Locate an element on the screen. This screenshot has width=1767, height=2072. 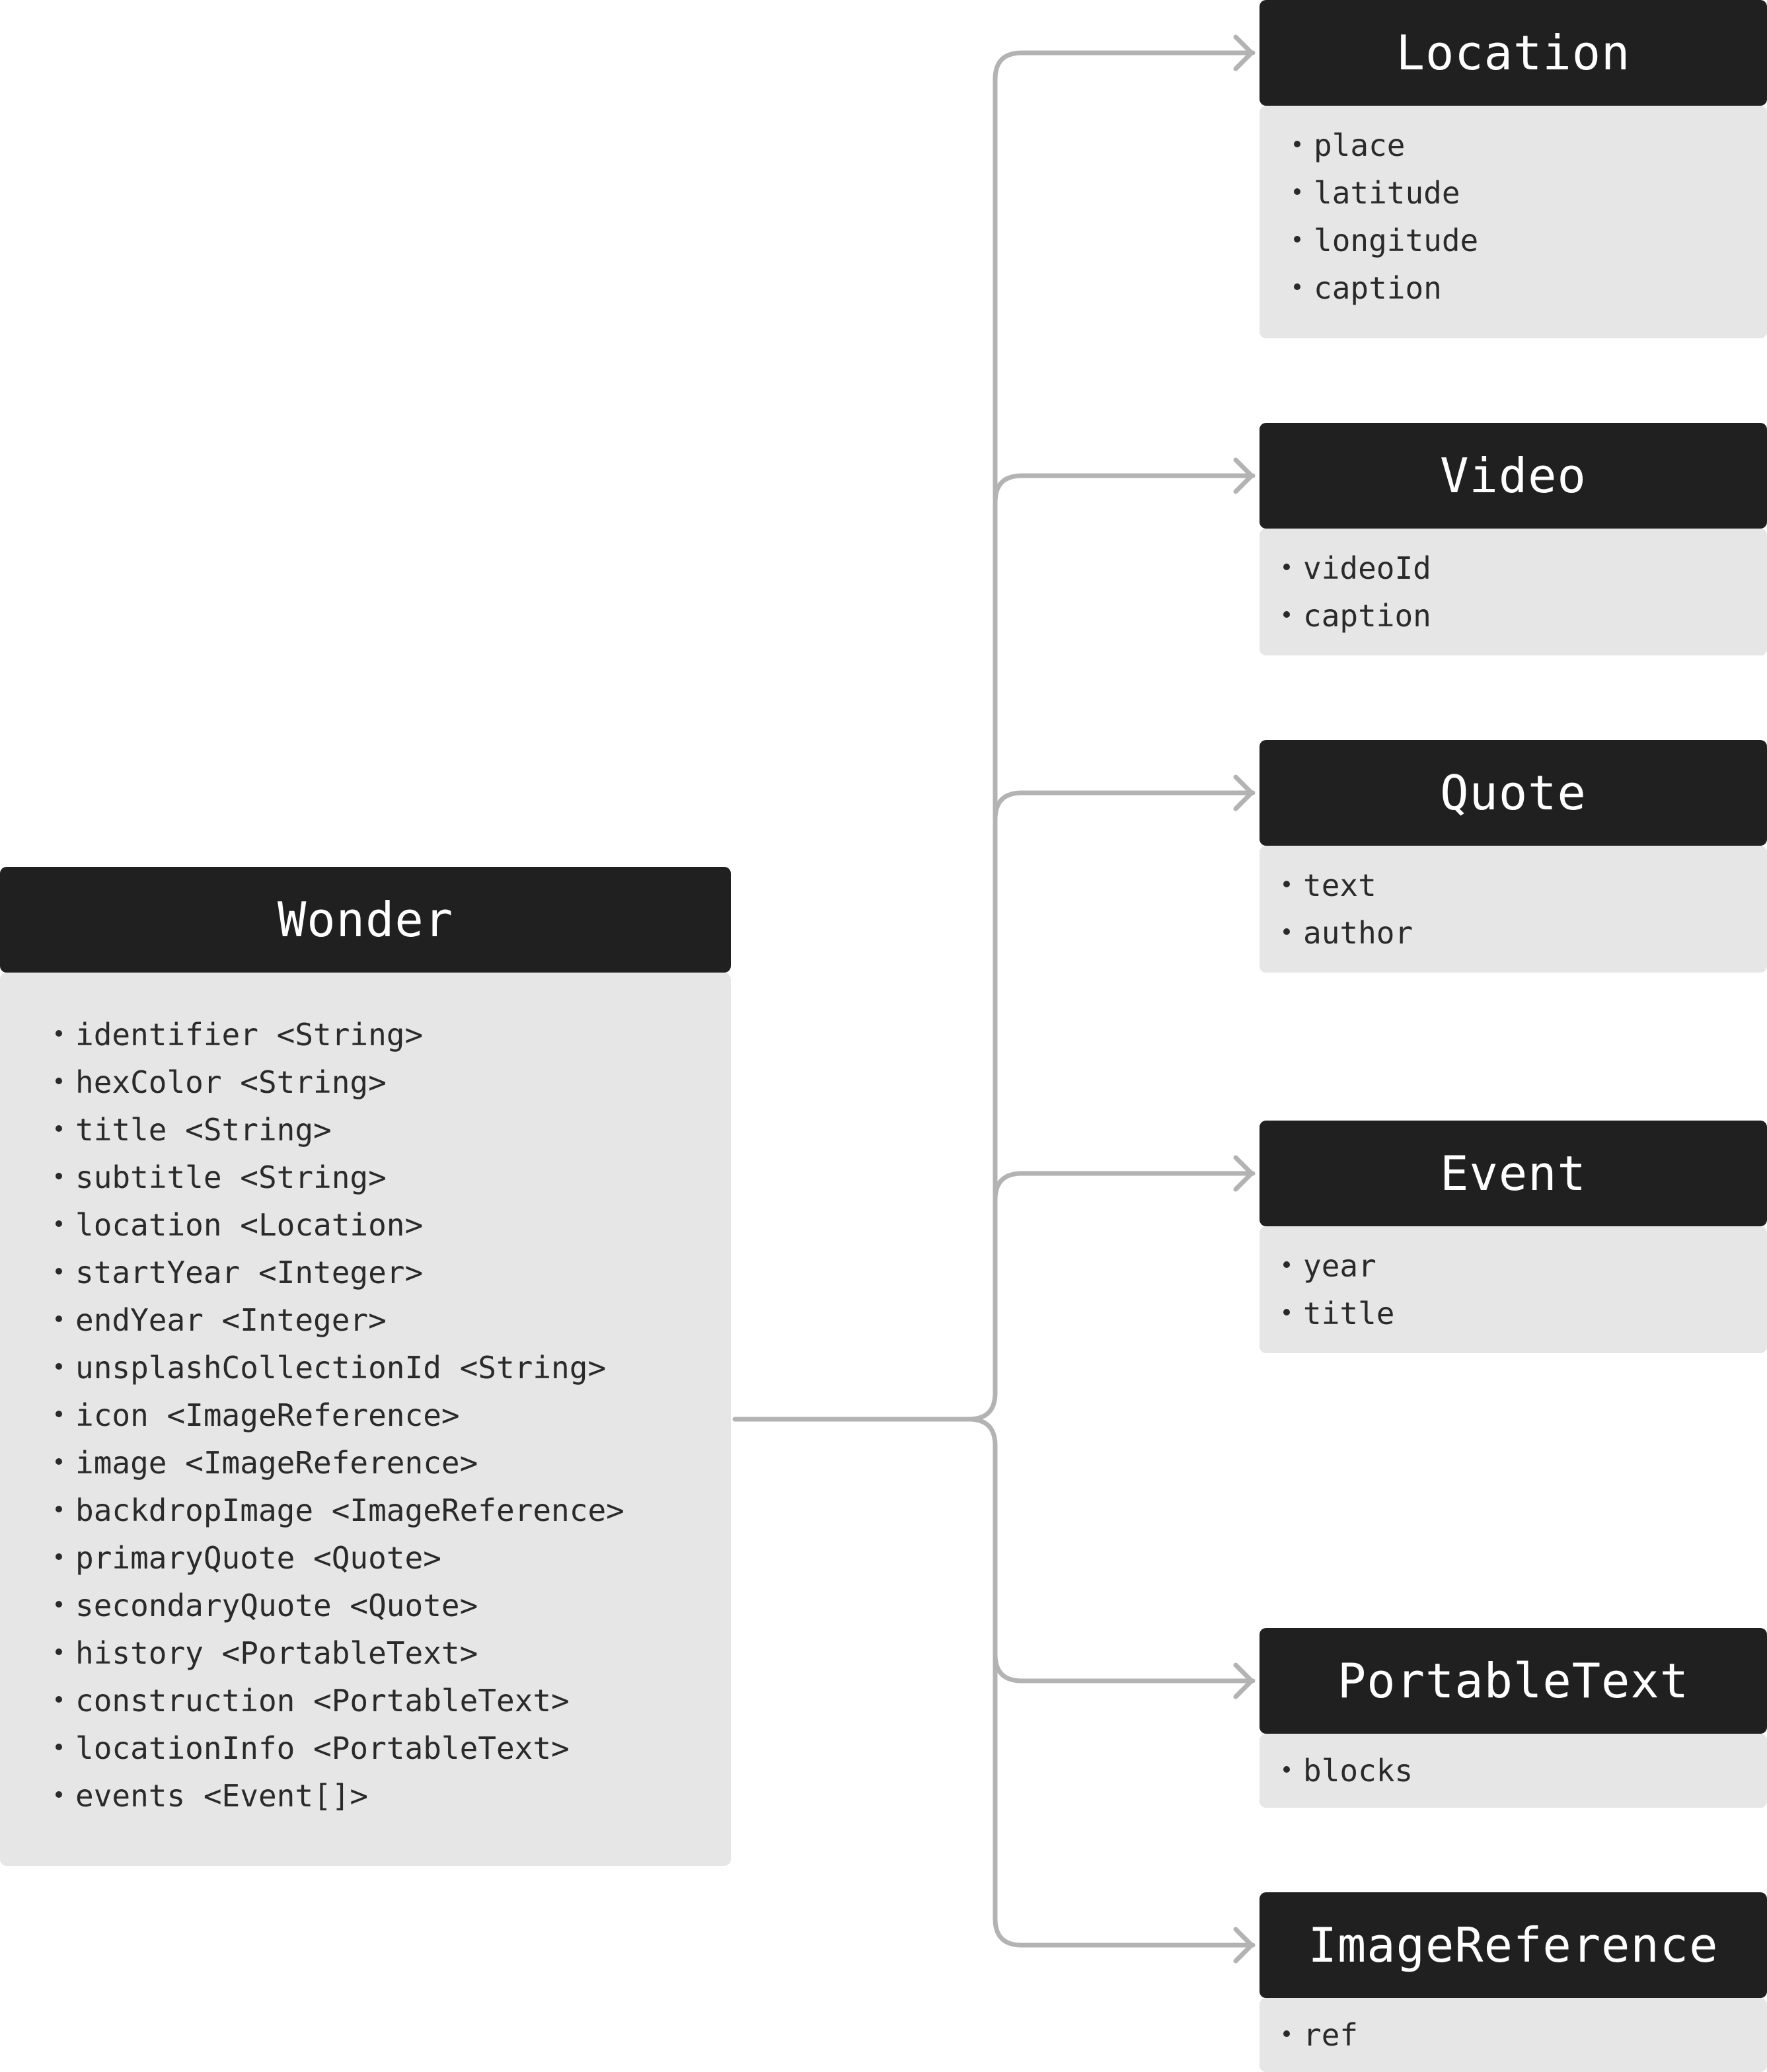
field-item: image <ImageReference> is located at coordinates (393, 1463).